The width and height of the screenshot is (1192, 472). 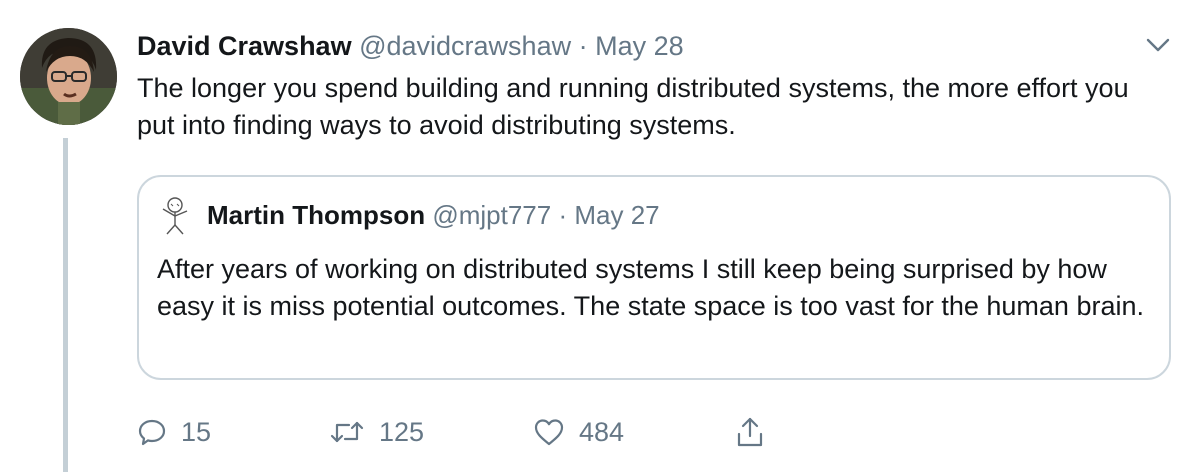 I want to click on chevron-down-icon, so click(x=1158, y=45).